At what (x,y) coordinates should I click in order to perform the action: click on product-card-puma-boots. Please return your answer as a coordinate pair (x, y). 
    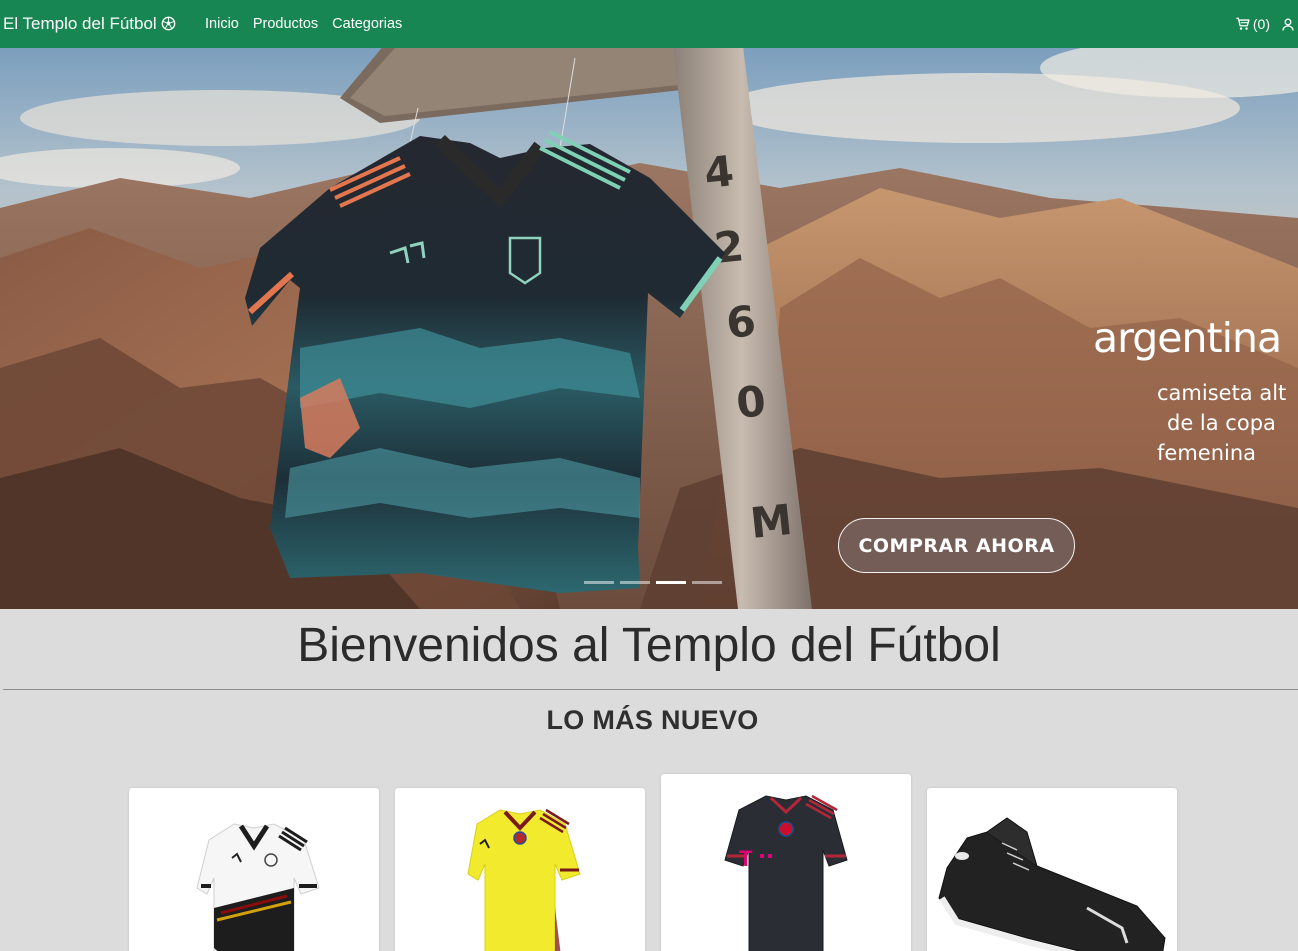
    Looking at the image, I should click on (1052, 869).